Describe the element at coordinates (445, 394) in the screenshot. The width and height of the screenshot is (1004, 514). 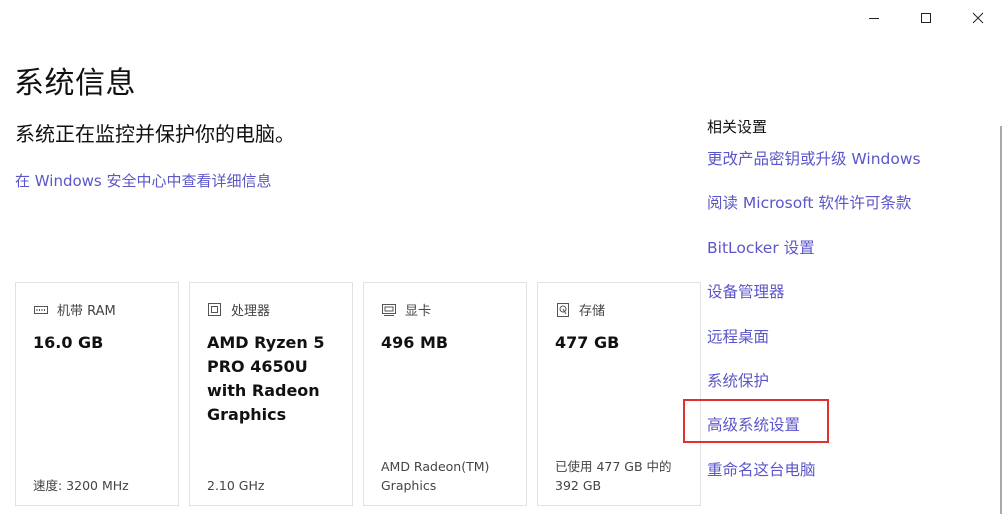
I see `display-adapter-card: 显卡 496 MB AMD Radeon(TM) Graphics` at that location.